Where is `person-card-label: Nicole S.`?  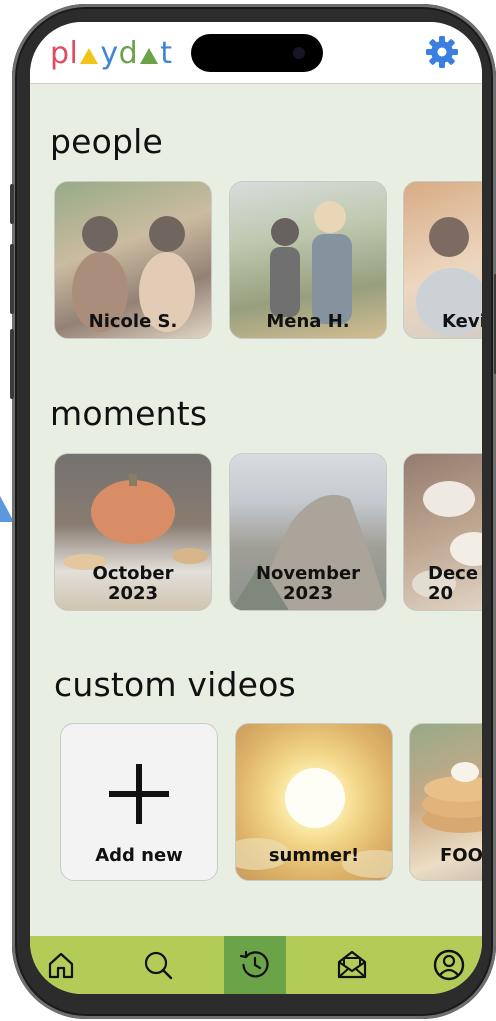
person-card-label: Nicole S. is located at coordinates (133, 321).